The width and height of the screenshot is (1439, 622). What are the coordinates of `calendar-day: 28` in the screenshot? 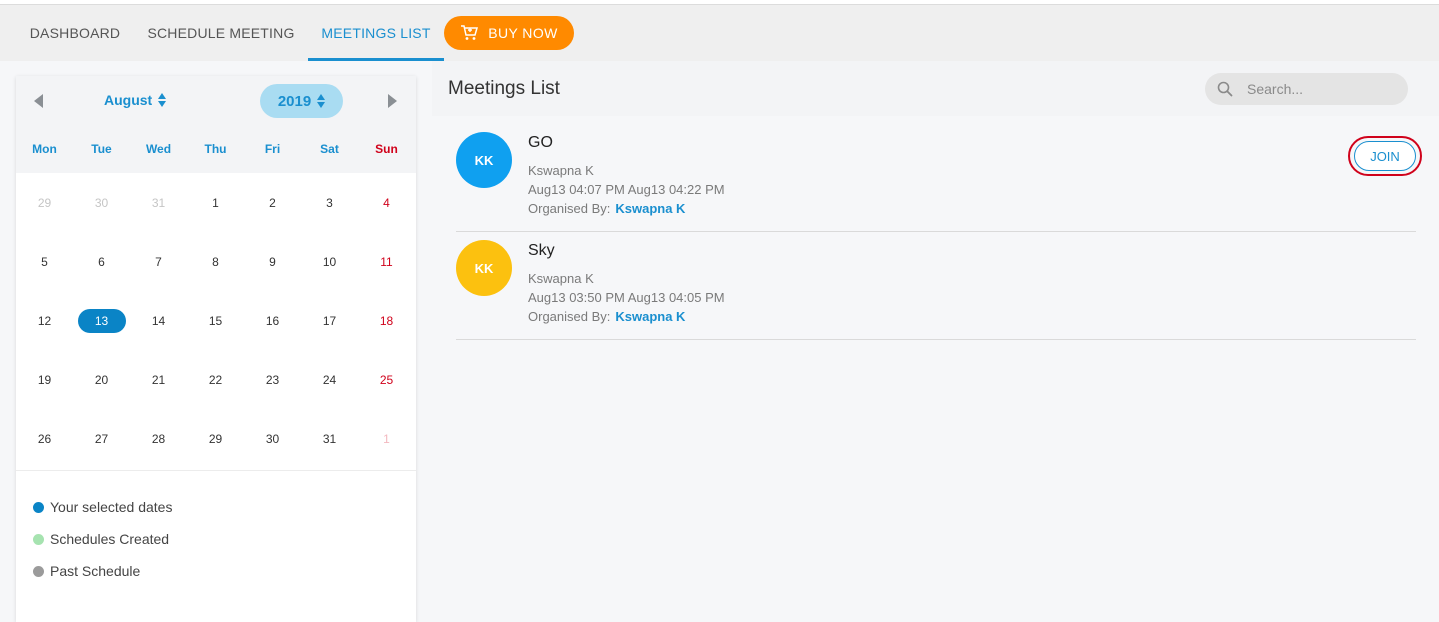 It's located at (158, 439).